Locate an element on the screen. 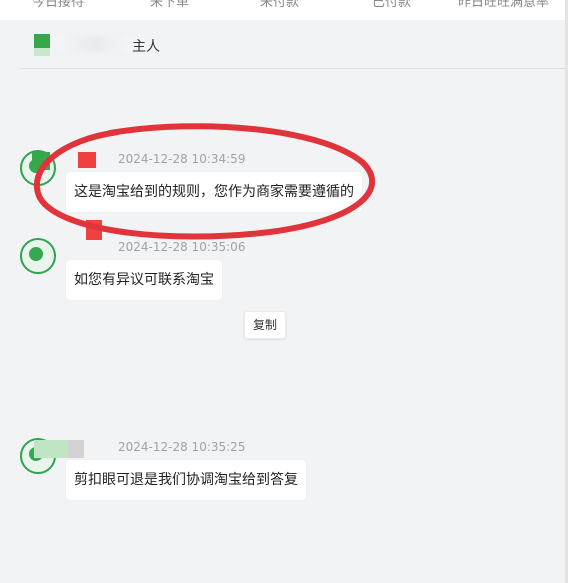  message-time: 2024-12-28 10:34:59 is located at coordinates (182, 159).